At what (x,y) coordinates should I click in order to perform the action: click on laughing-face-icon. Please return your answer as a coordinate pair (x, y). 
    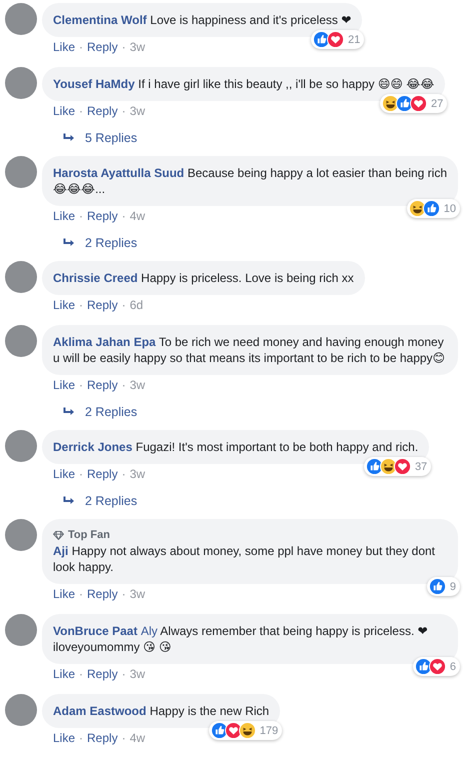
    Looking at the image, I should click on (247, 730).